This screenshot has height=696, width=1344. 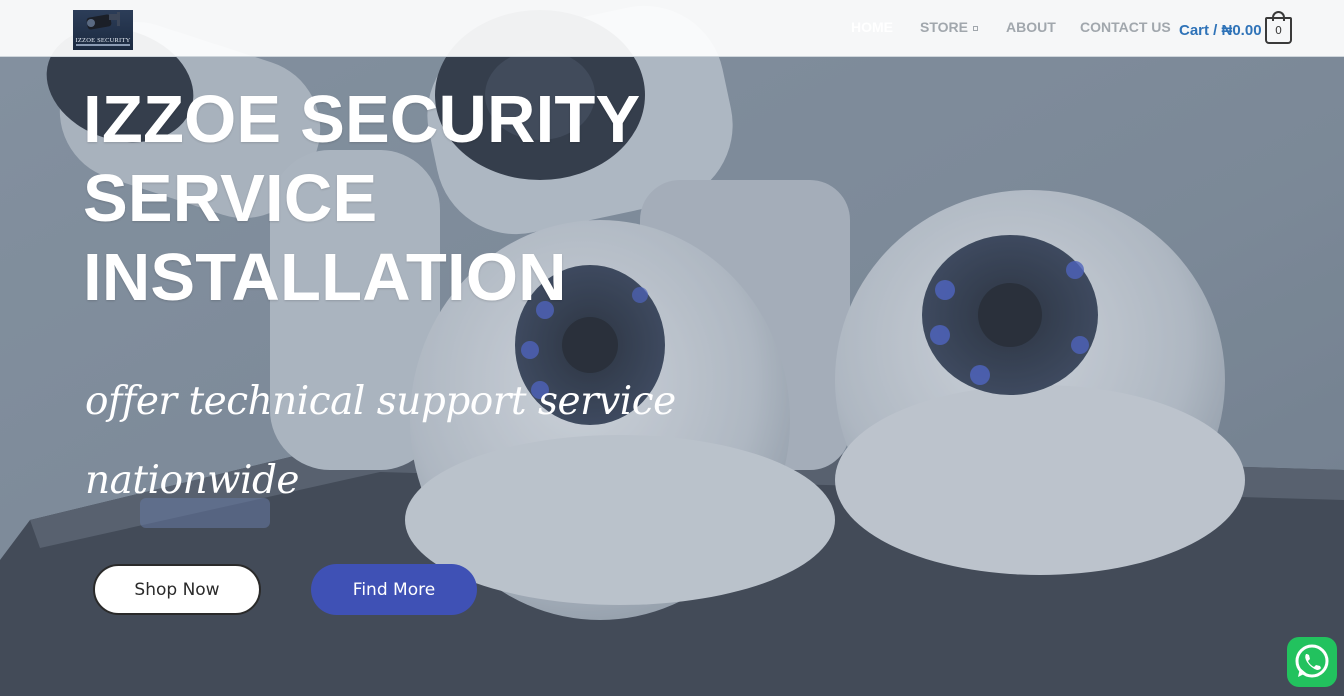 I want to click on cart-total-link: Cart / ₦0.00, so click(x=1220, y=30).